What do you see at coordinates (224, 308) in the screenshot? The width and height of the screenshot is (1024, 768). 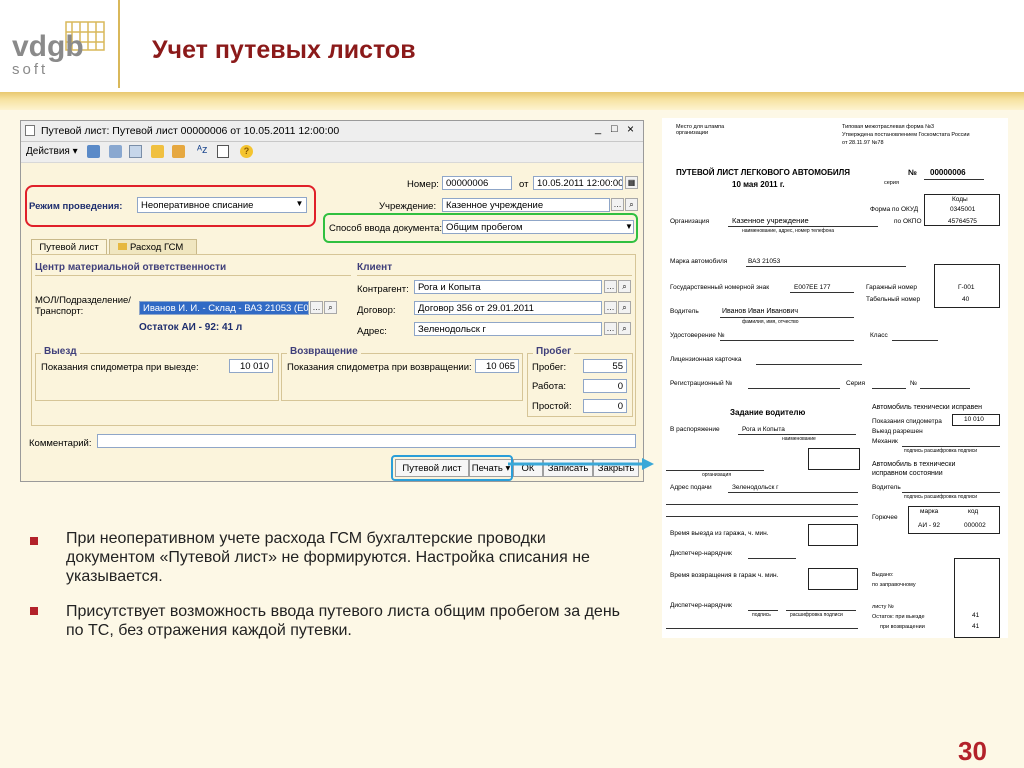 I see `mol-field: Иванов И. И. - Склад - ВАЗ 21053 (Е0С` at bounding box center [224, 308].